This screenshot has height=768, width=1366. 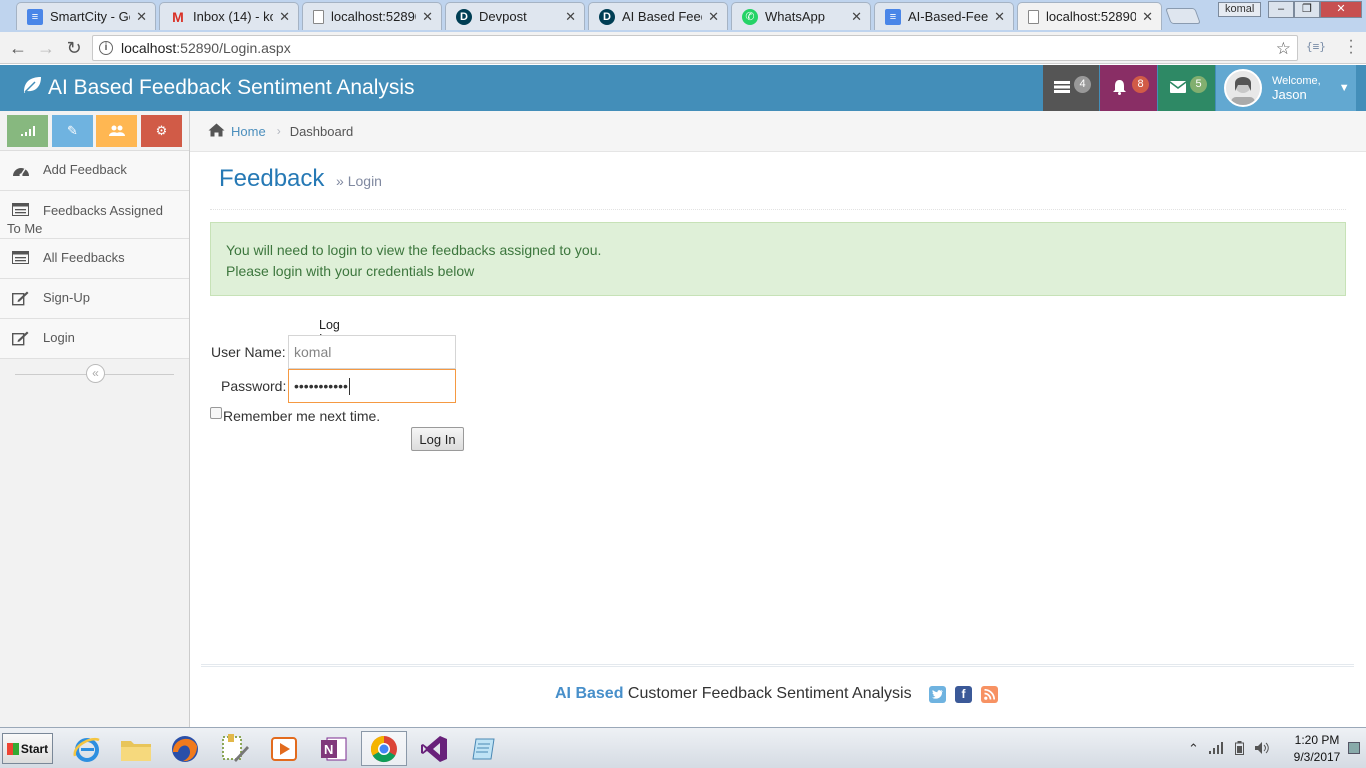 I want to click on notifications-badge: 8, so click(x=1140, y=84).